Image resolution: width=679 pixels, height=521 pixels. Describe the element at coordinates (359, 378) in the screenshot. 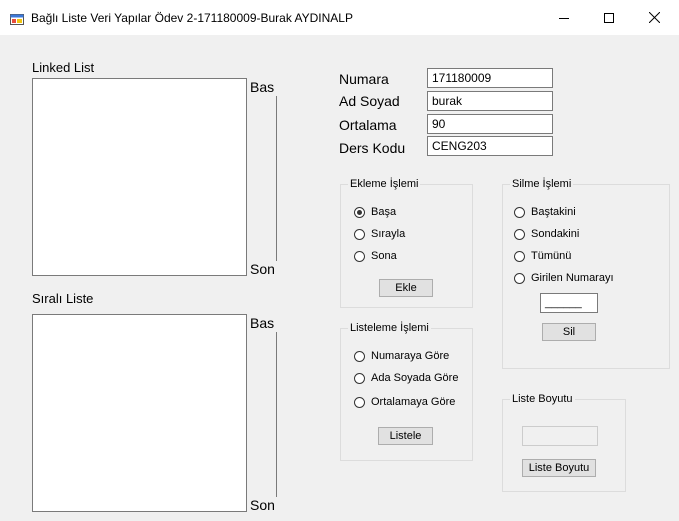

I see `radio-ada-soyada-gore-circle` at that location.